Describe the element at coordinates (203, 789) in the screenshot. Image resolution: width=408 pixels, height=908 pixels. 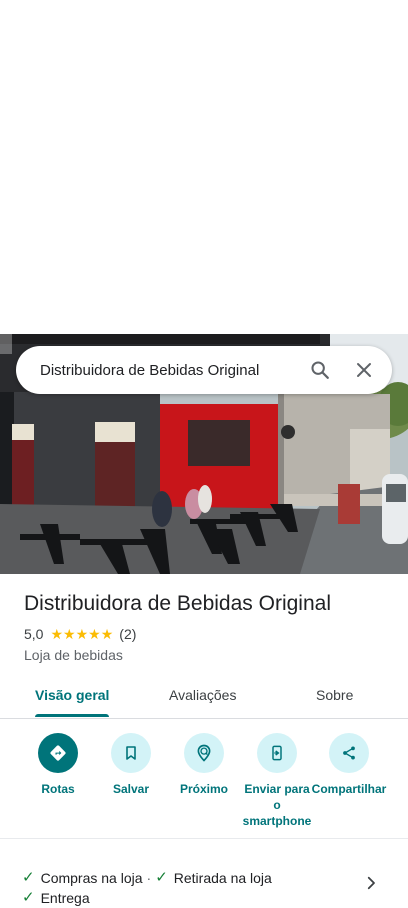
I see `nearby-label: Próximo` at that location.